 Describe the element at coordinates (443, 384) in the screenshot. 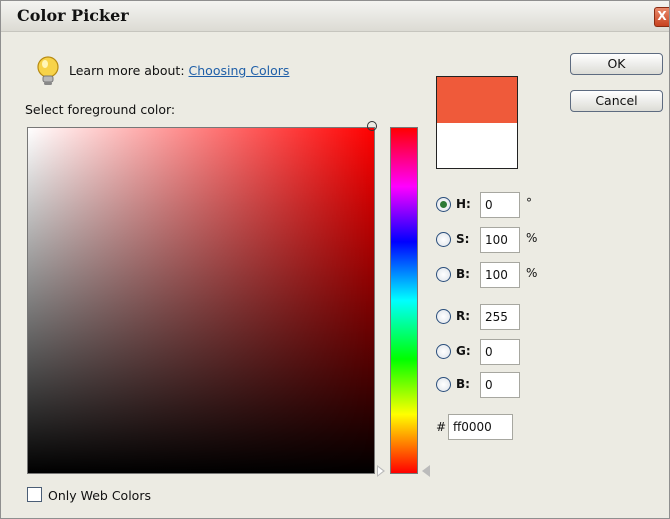

I see `blue-radio` at that location.